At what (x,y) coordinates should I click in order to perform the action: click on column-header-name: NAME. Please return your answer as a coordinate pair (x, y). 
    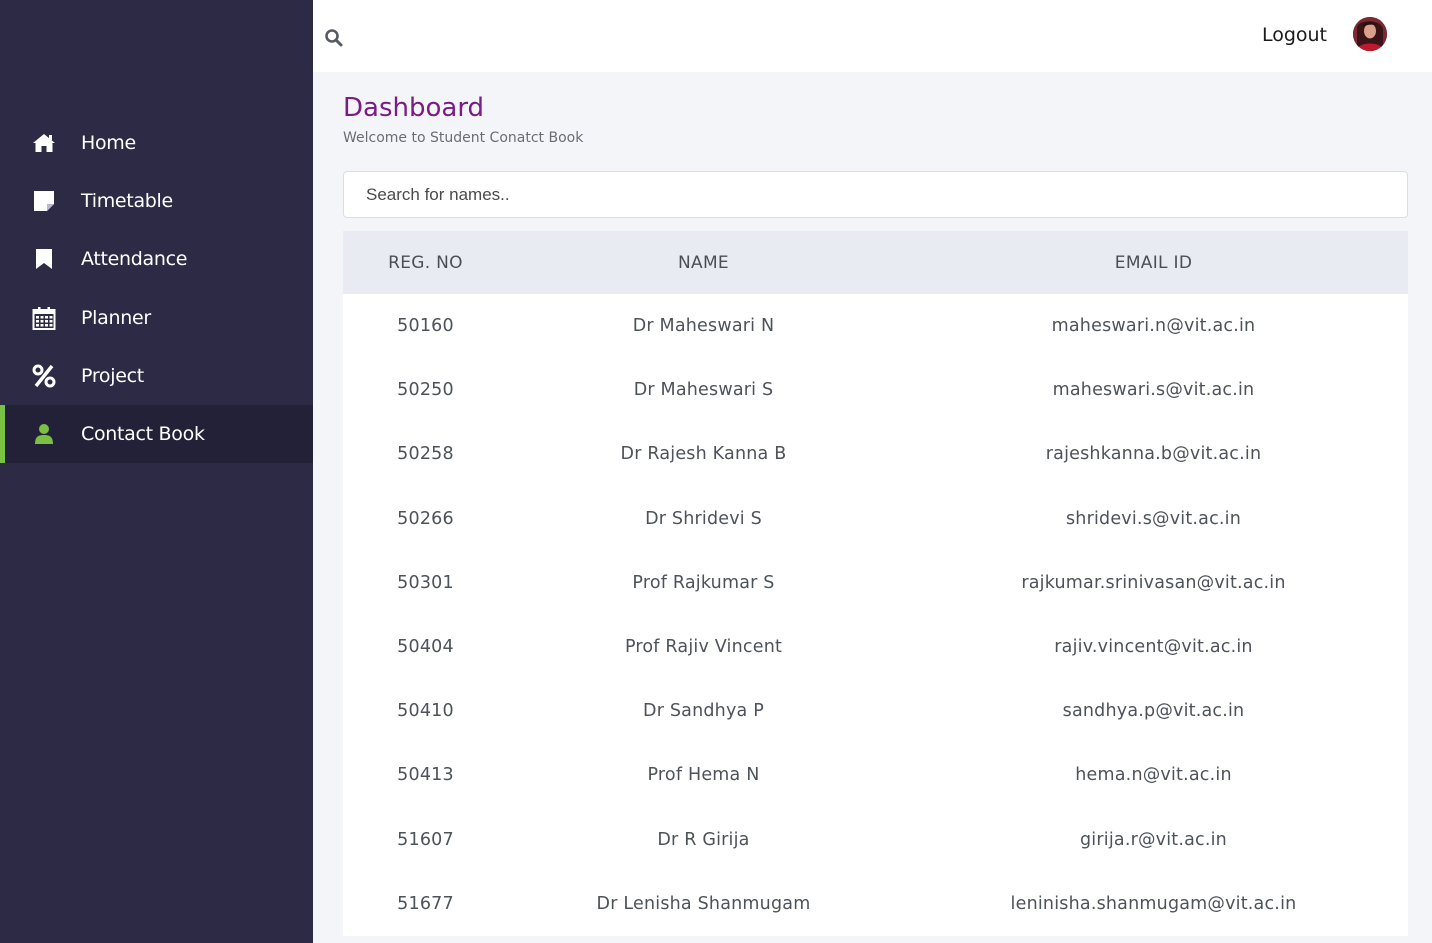
    Looking at the image, I should click on (703, 263).